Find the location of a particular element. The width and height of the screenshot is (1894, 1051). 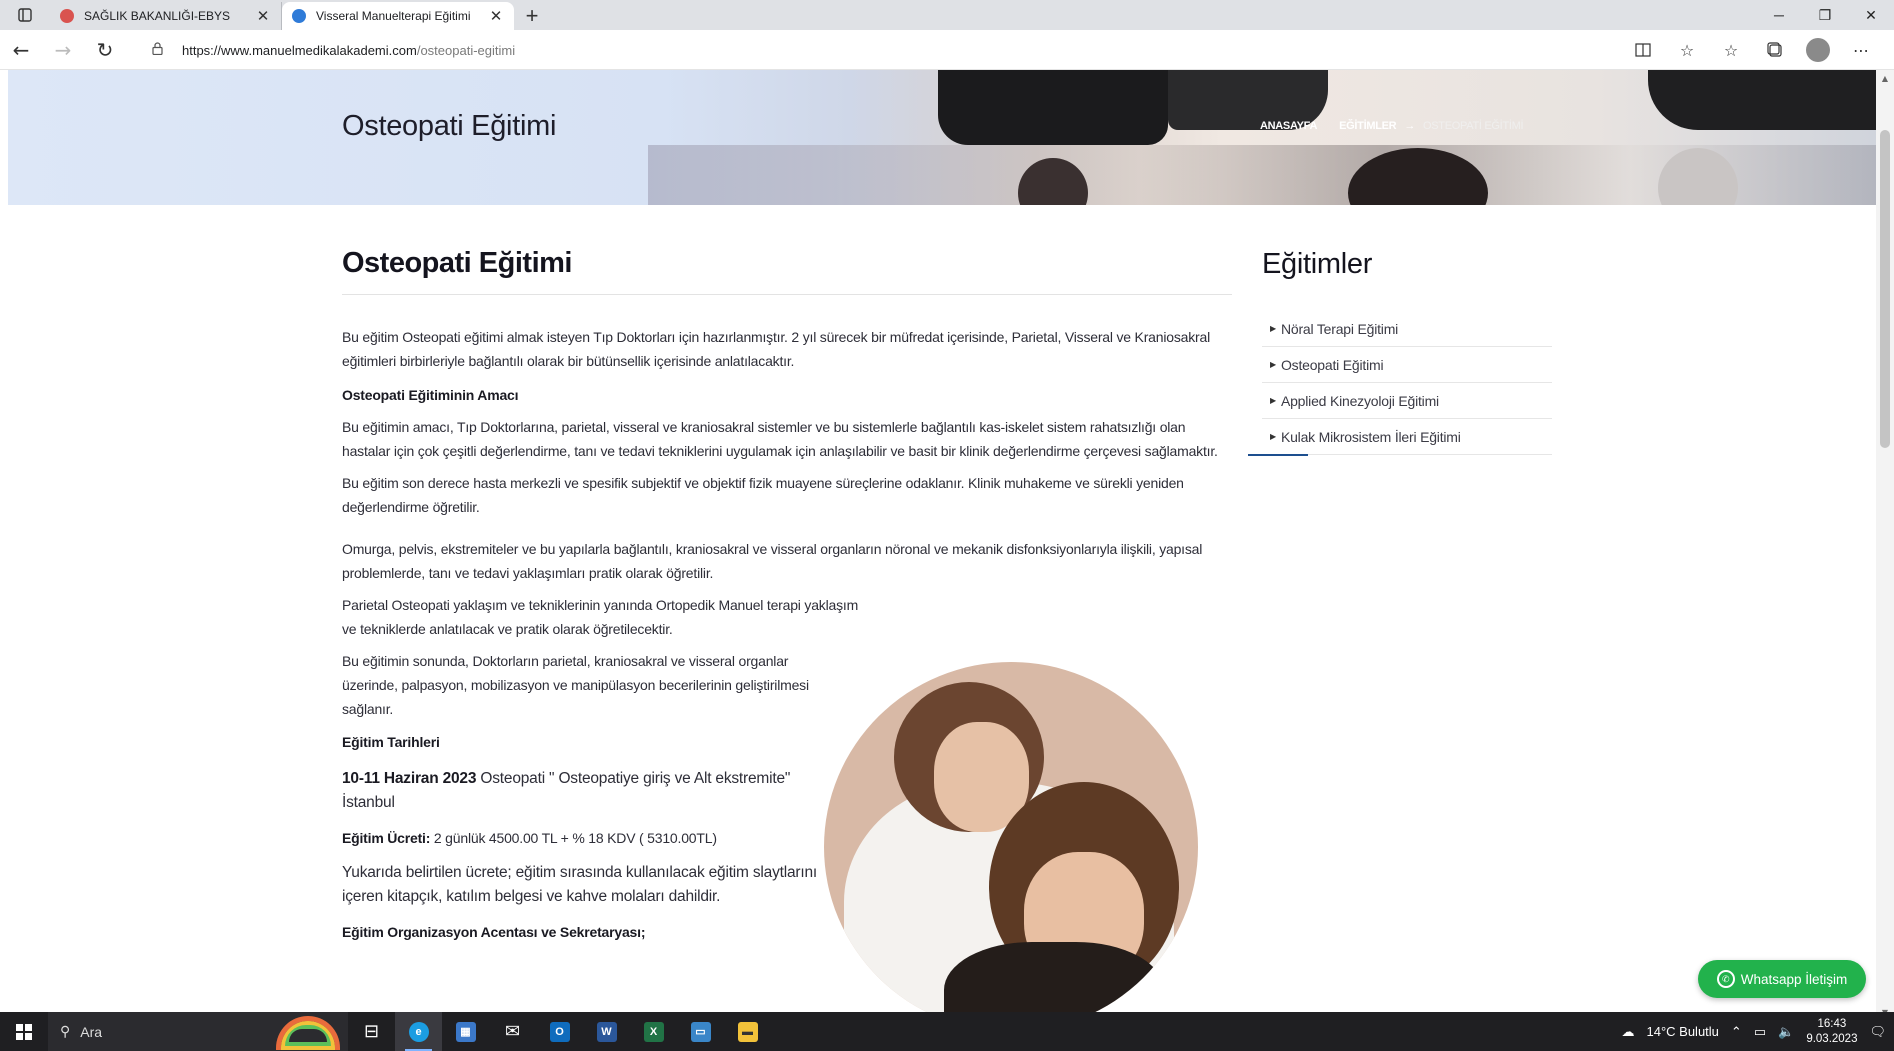

tray-chevron-icon: ⌃ is located at coordinates (1736, 1032).